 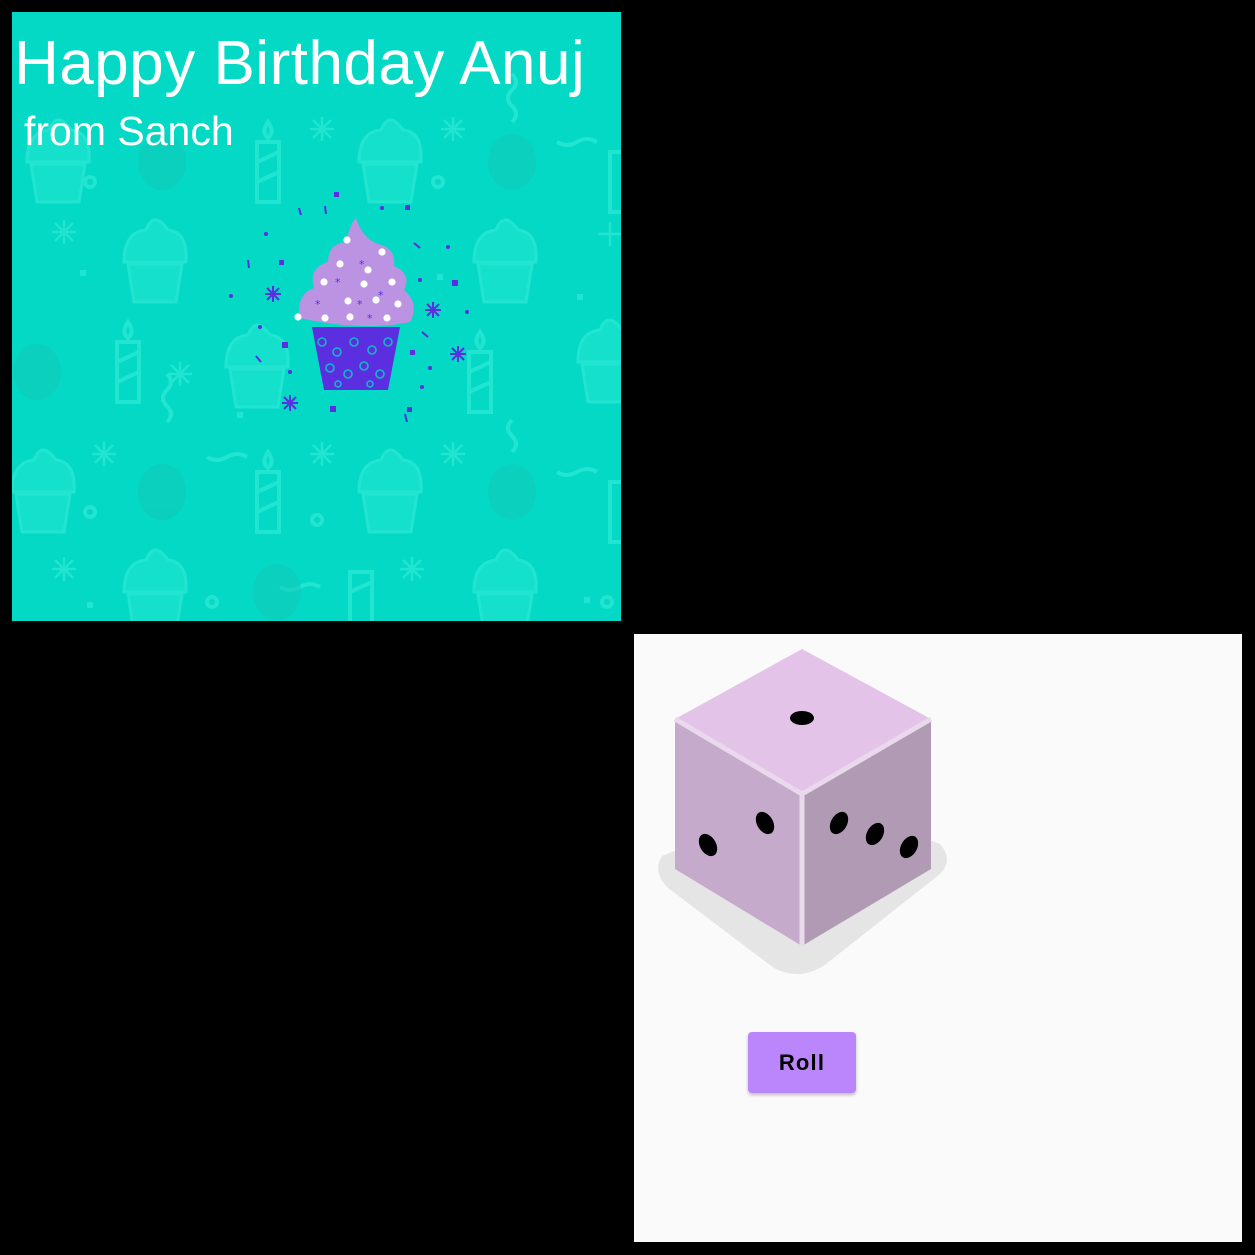 I want to click on roll-button: Roll, so click(x=802, y=1062).